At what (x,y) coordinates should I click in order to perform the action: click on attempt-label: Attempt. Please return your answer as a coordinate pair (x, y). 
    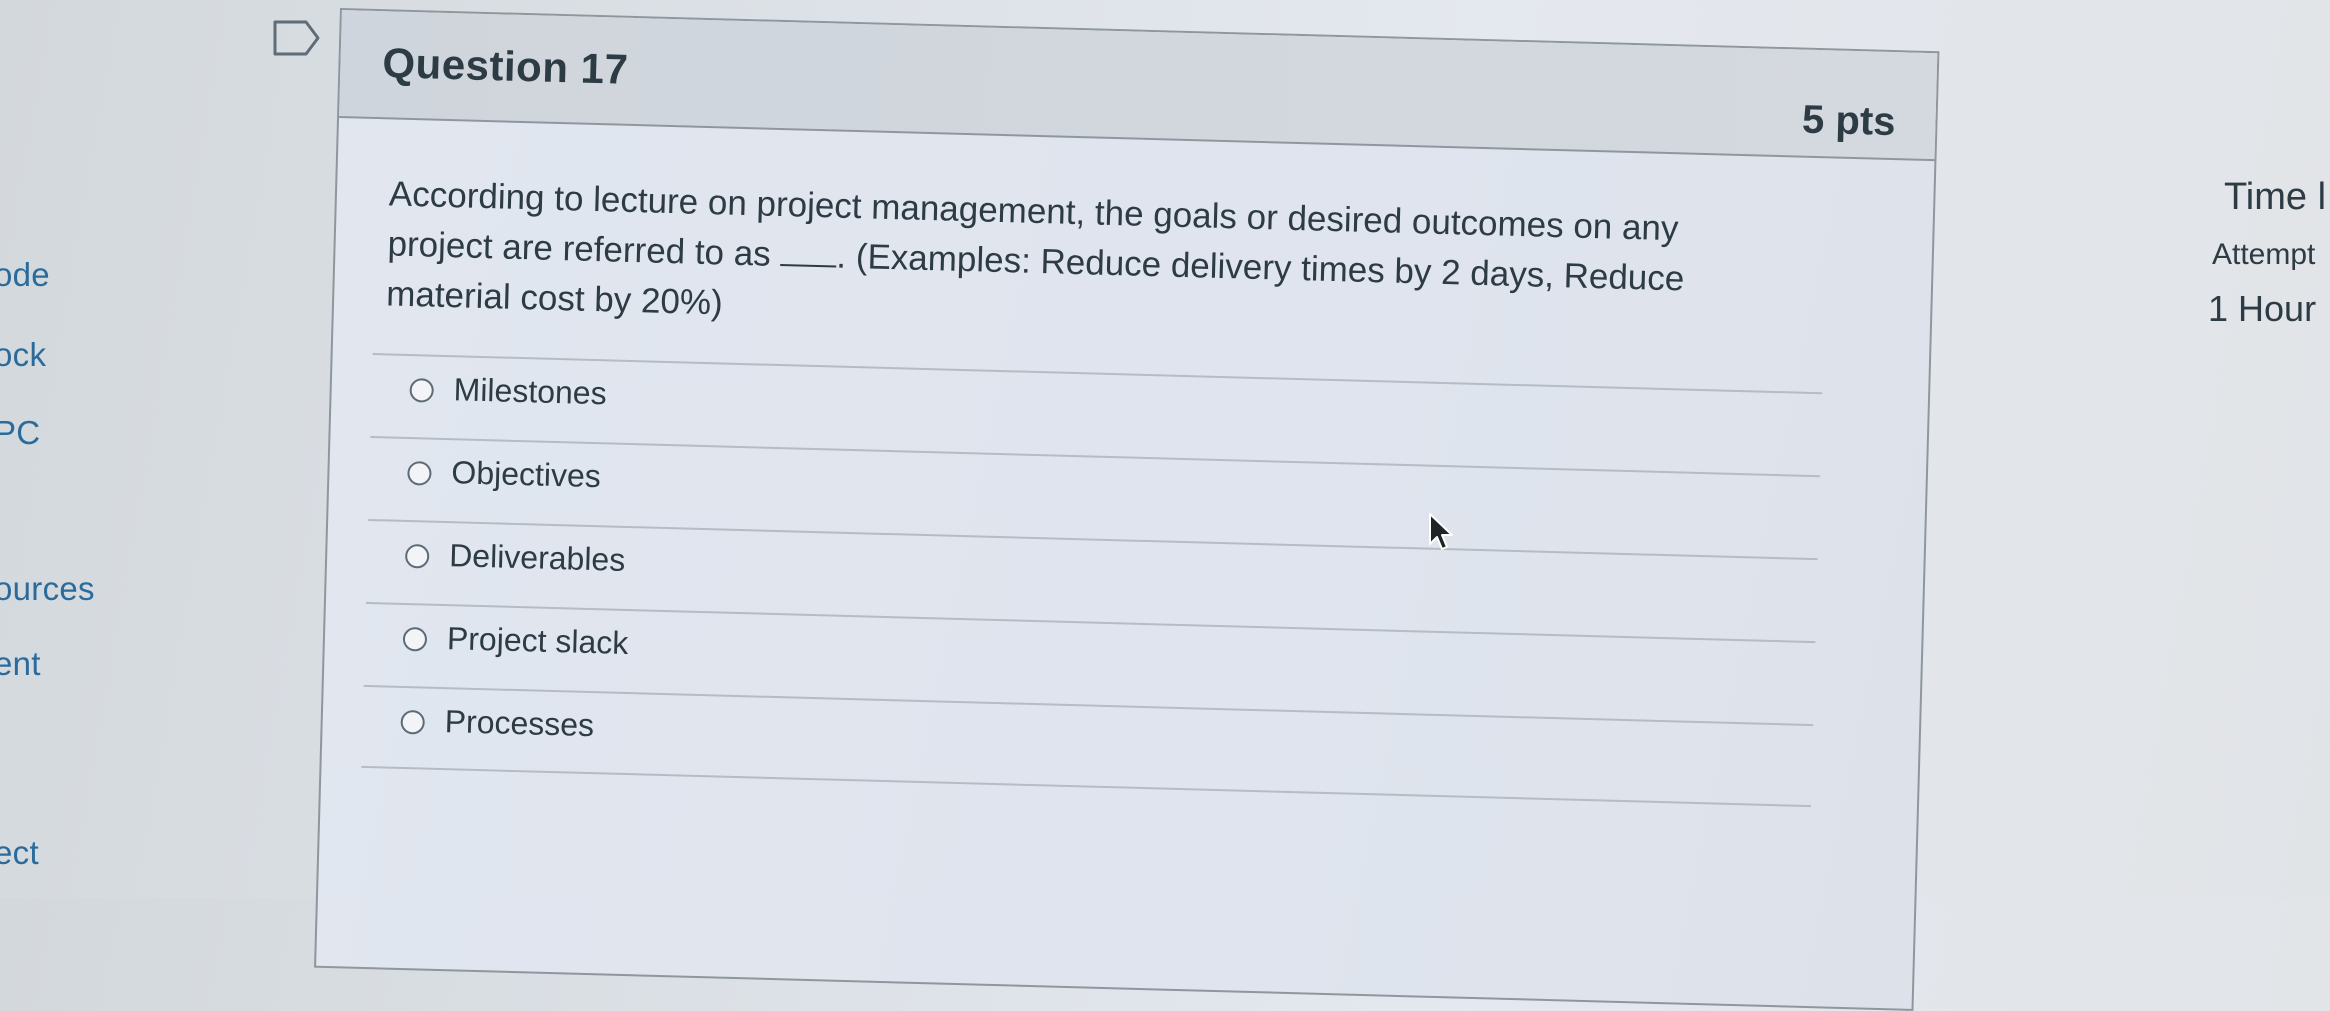
    Looking at the image, I should click on (2264, 254).